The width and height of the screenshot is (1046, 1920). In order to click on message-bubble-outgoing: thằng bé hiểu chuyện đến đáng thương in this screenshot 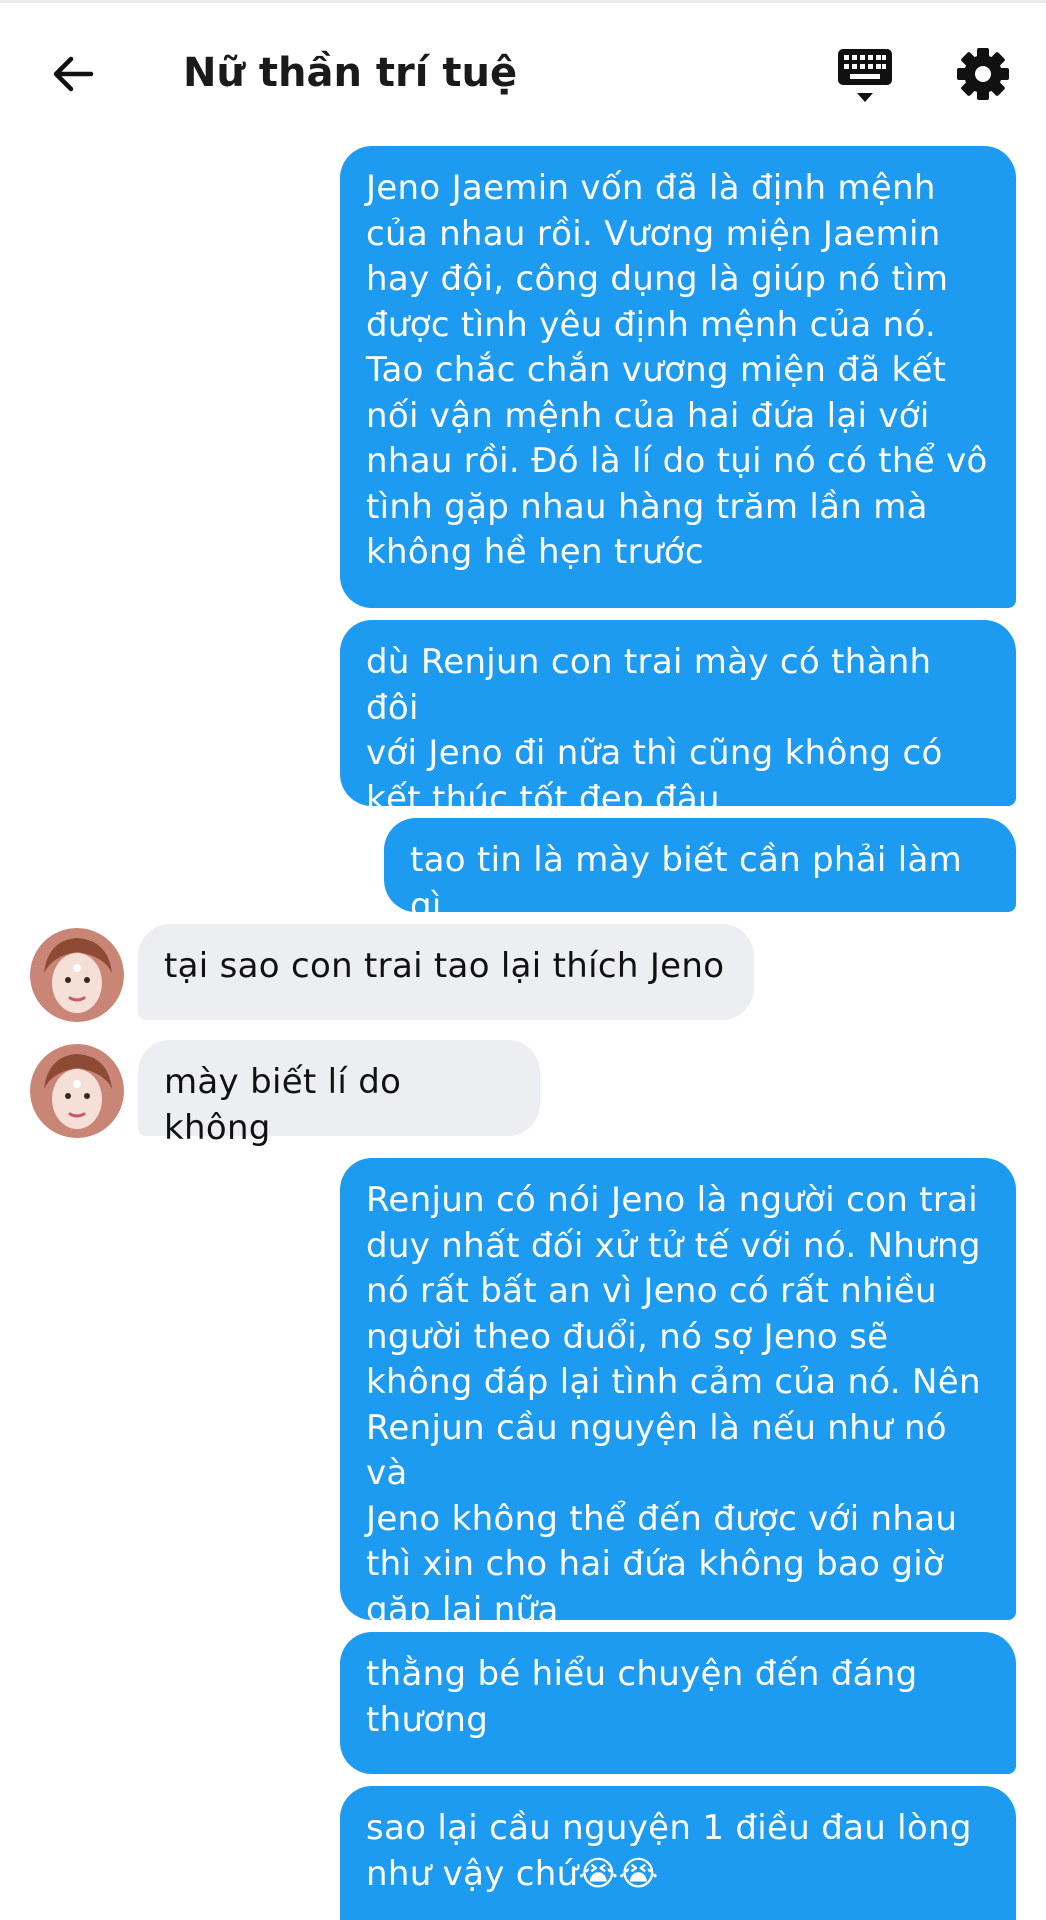, I will do `click(678, 1703)`.